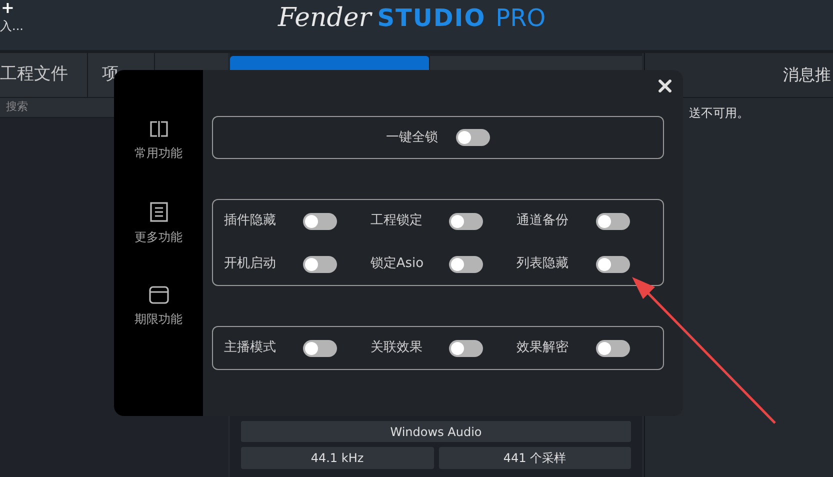 This screenshot has width=833, height=477. What do you see at coordinates (159, 212) in the screenshot?
I see `document-icon` at bounding box center [159, 212].